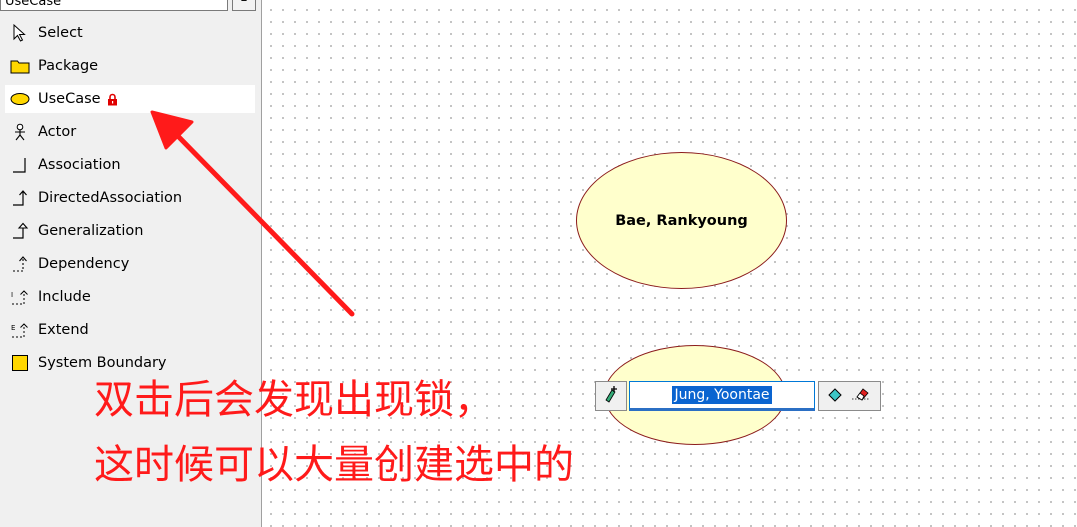 Image resolution: width=1077 pixels, height=527 pixels. Describe the element at coordinates (20, 297) in the screenshot. I see `include-icon: I` at that location.